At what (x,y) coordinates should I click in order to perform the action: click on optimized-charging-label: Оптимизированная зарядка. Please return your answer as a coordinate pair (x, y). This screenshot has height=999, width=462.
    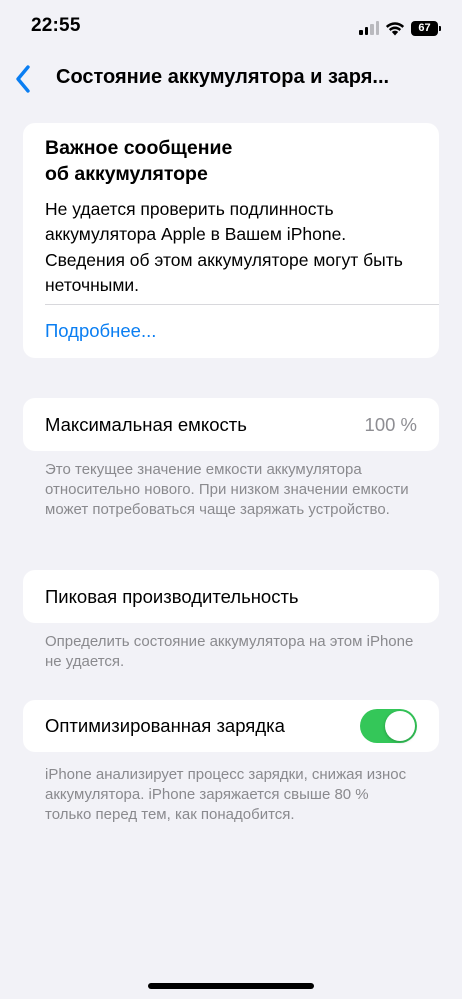
    Looking at the image, I should click on (165, 725).